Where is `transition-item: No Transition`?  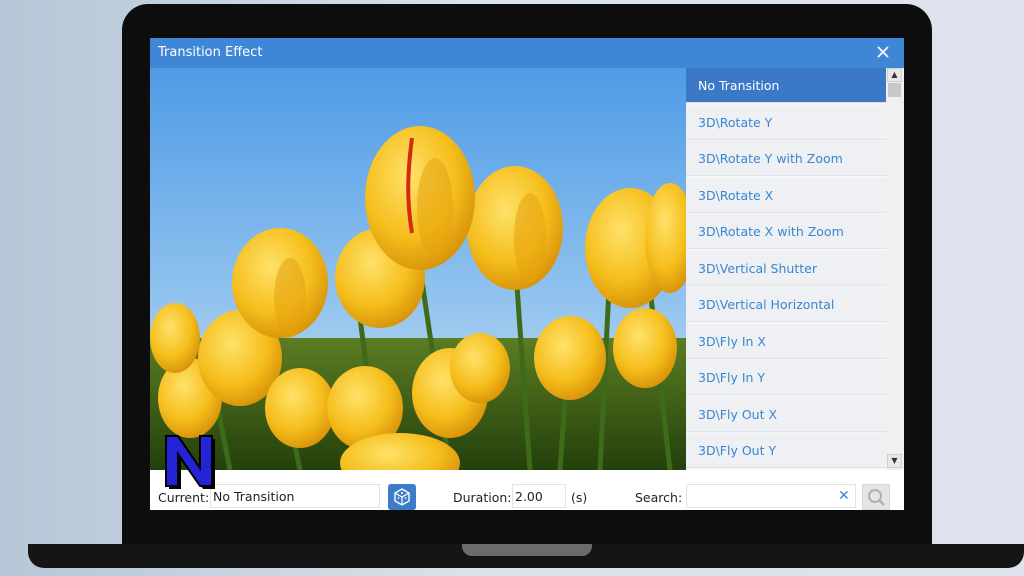 transition-item: No Transition is located at coordinates (786, 85).